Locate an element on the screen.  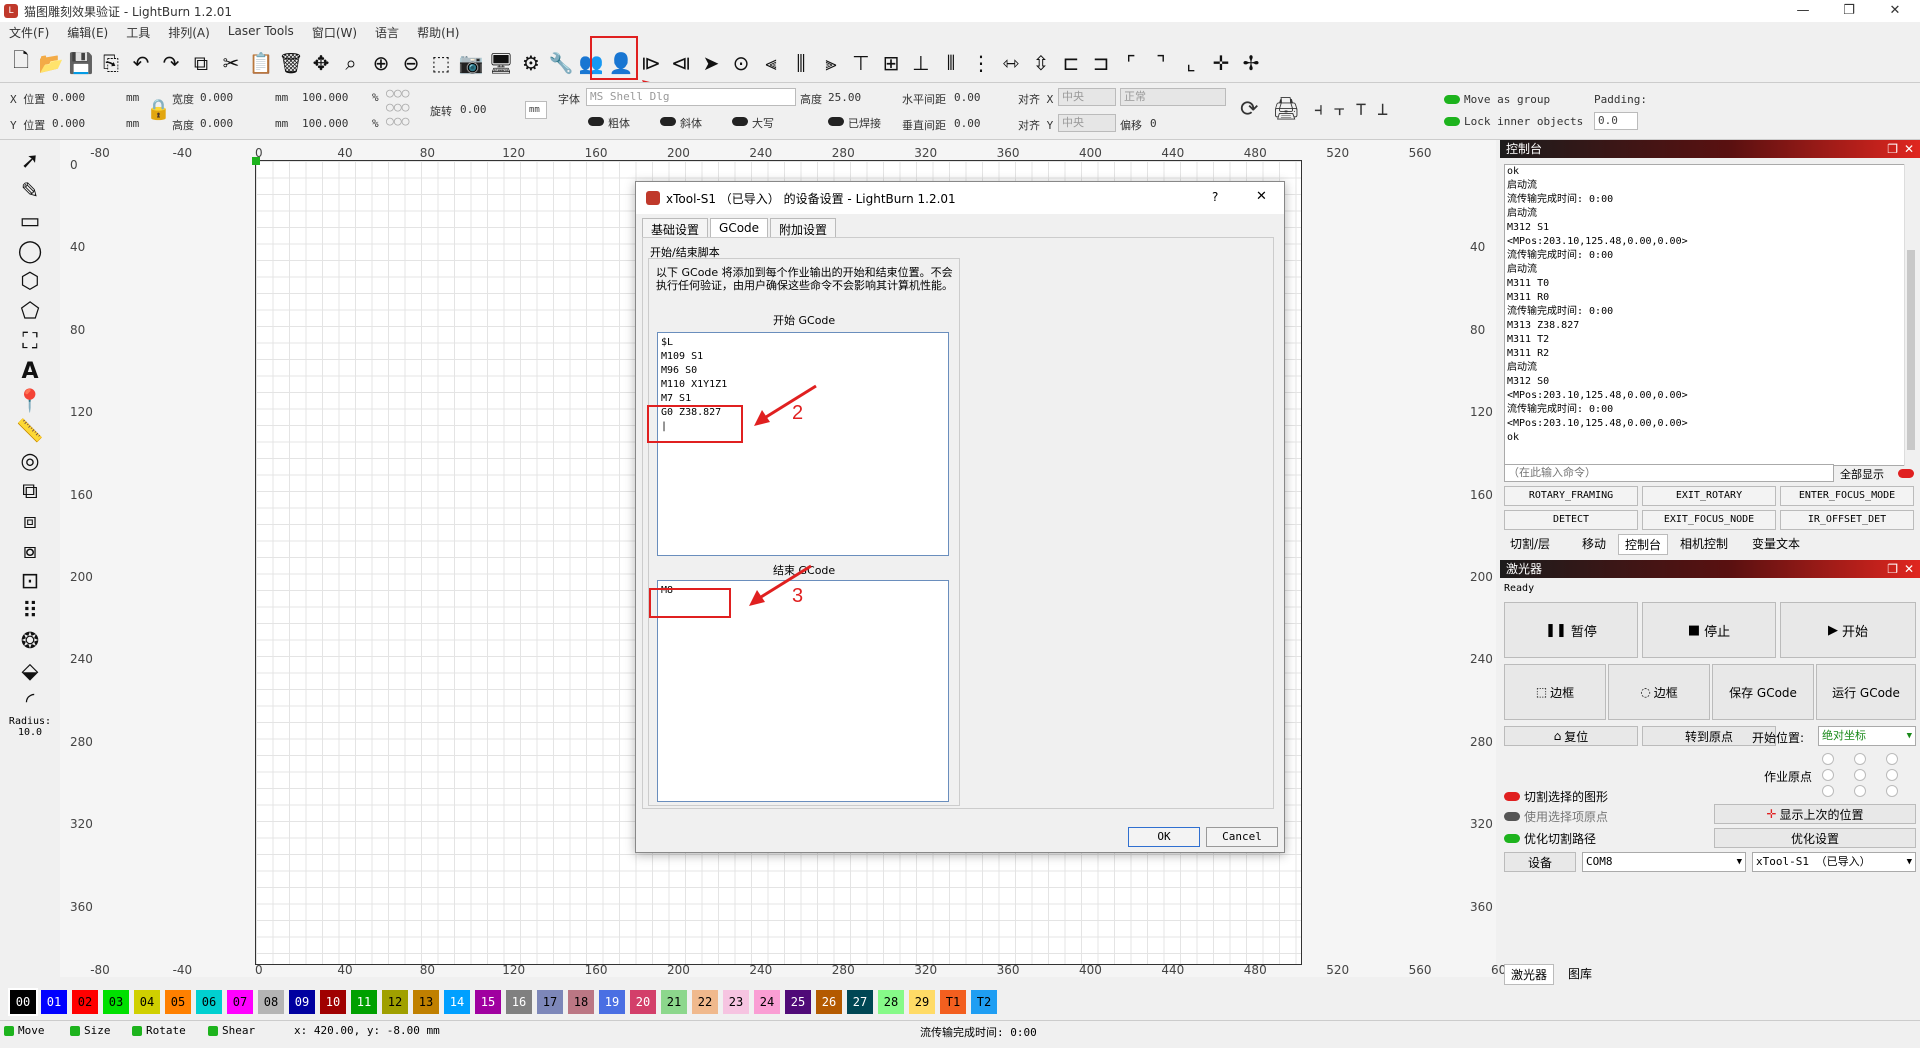
palette-swatch: 02 is located at coordinates (85, 1002).